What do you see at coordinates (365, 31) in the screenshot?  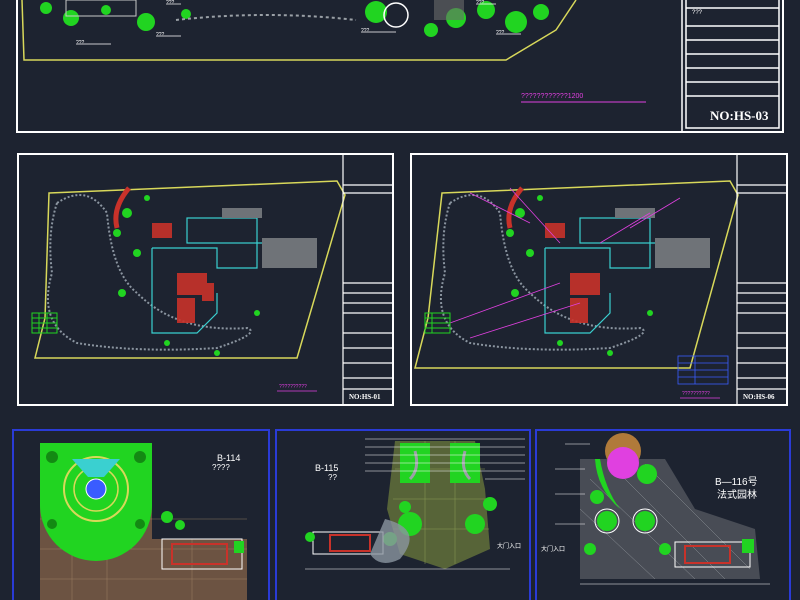 I see `top-label-3: ???` at bounding box center [365, 31].